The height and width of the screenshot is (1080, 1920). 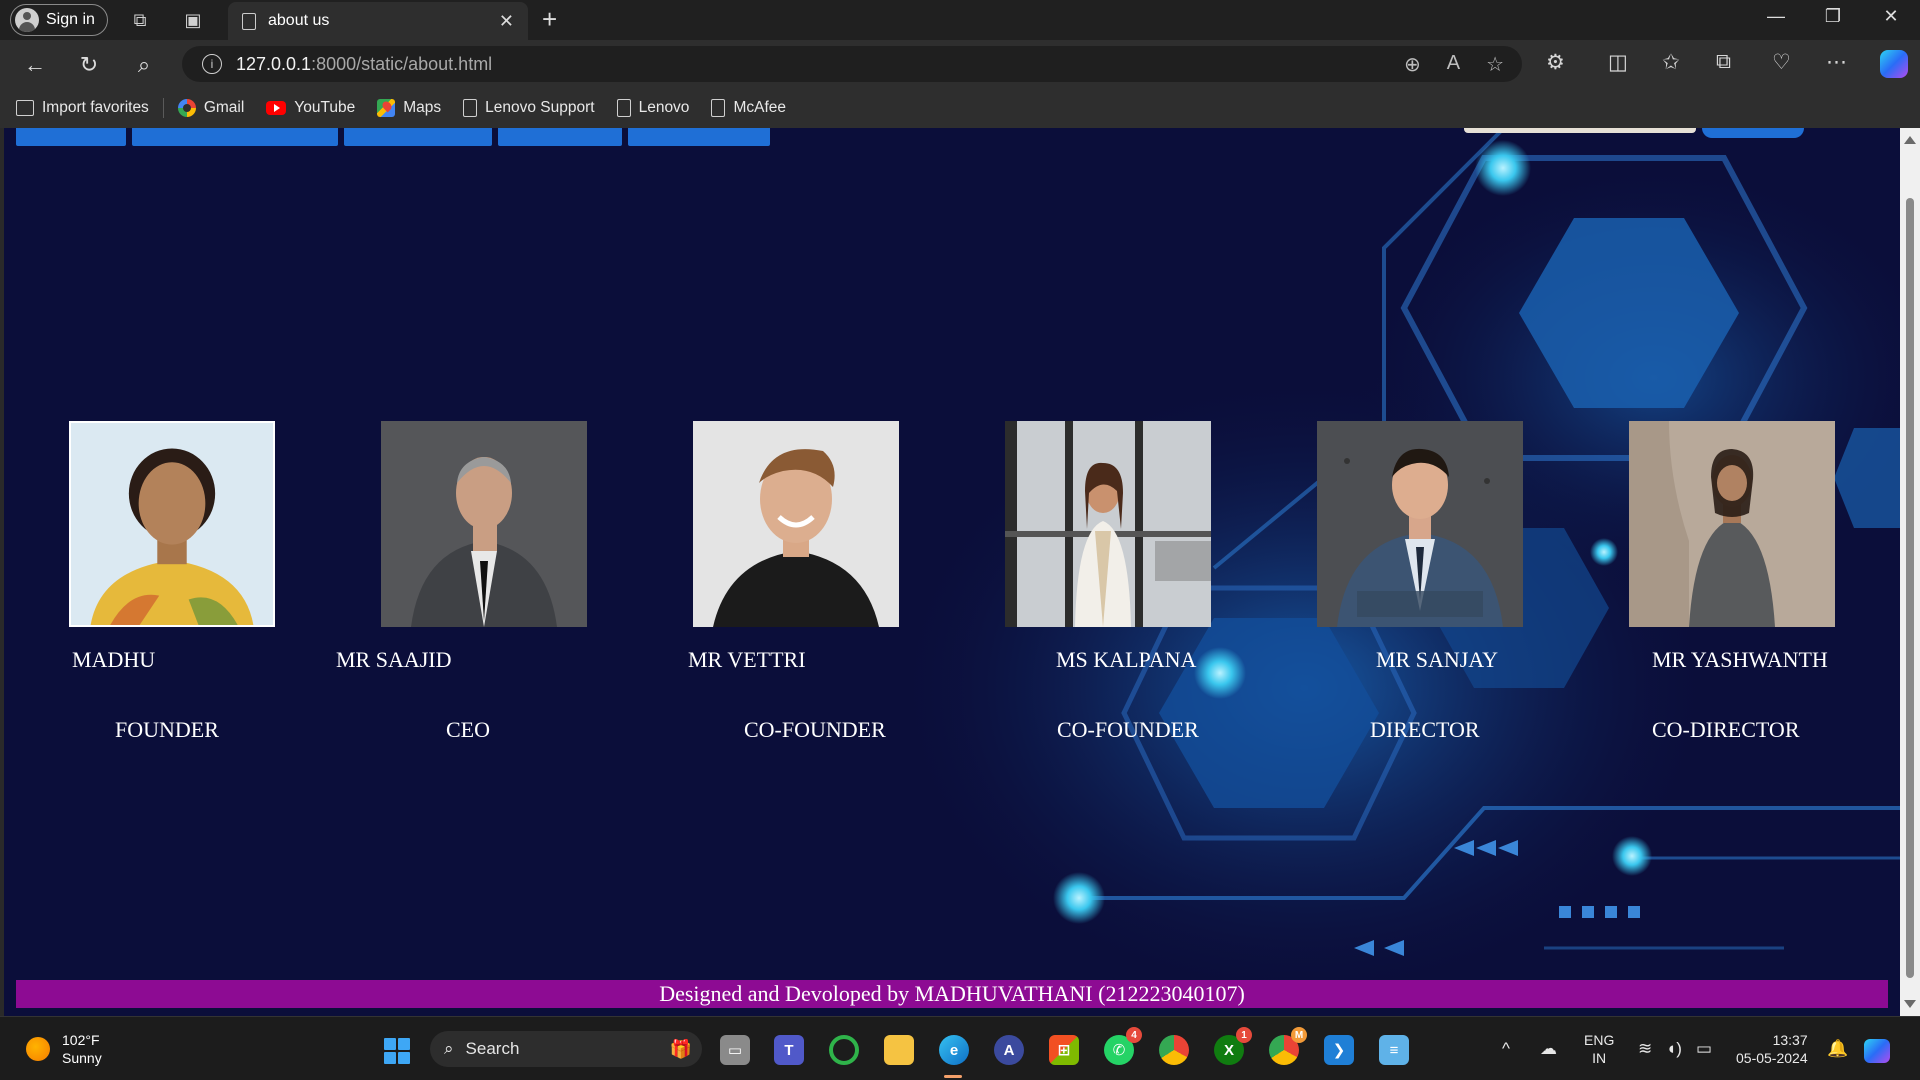 What do you see at coordinates (402, 63) in the screenshot?
I see `url-path: :8000/static/about.html` at bounding box center [402, 63].